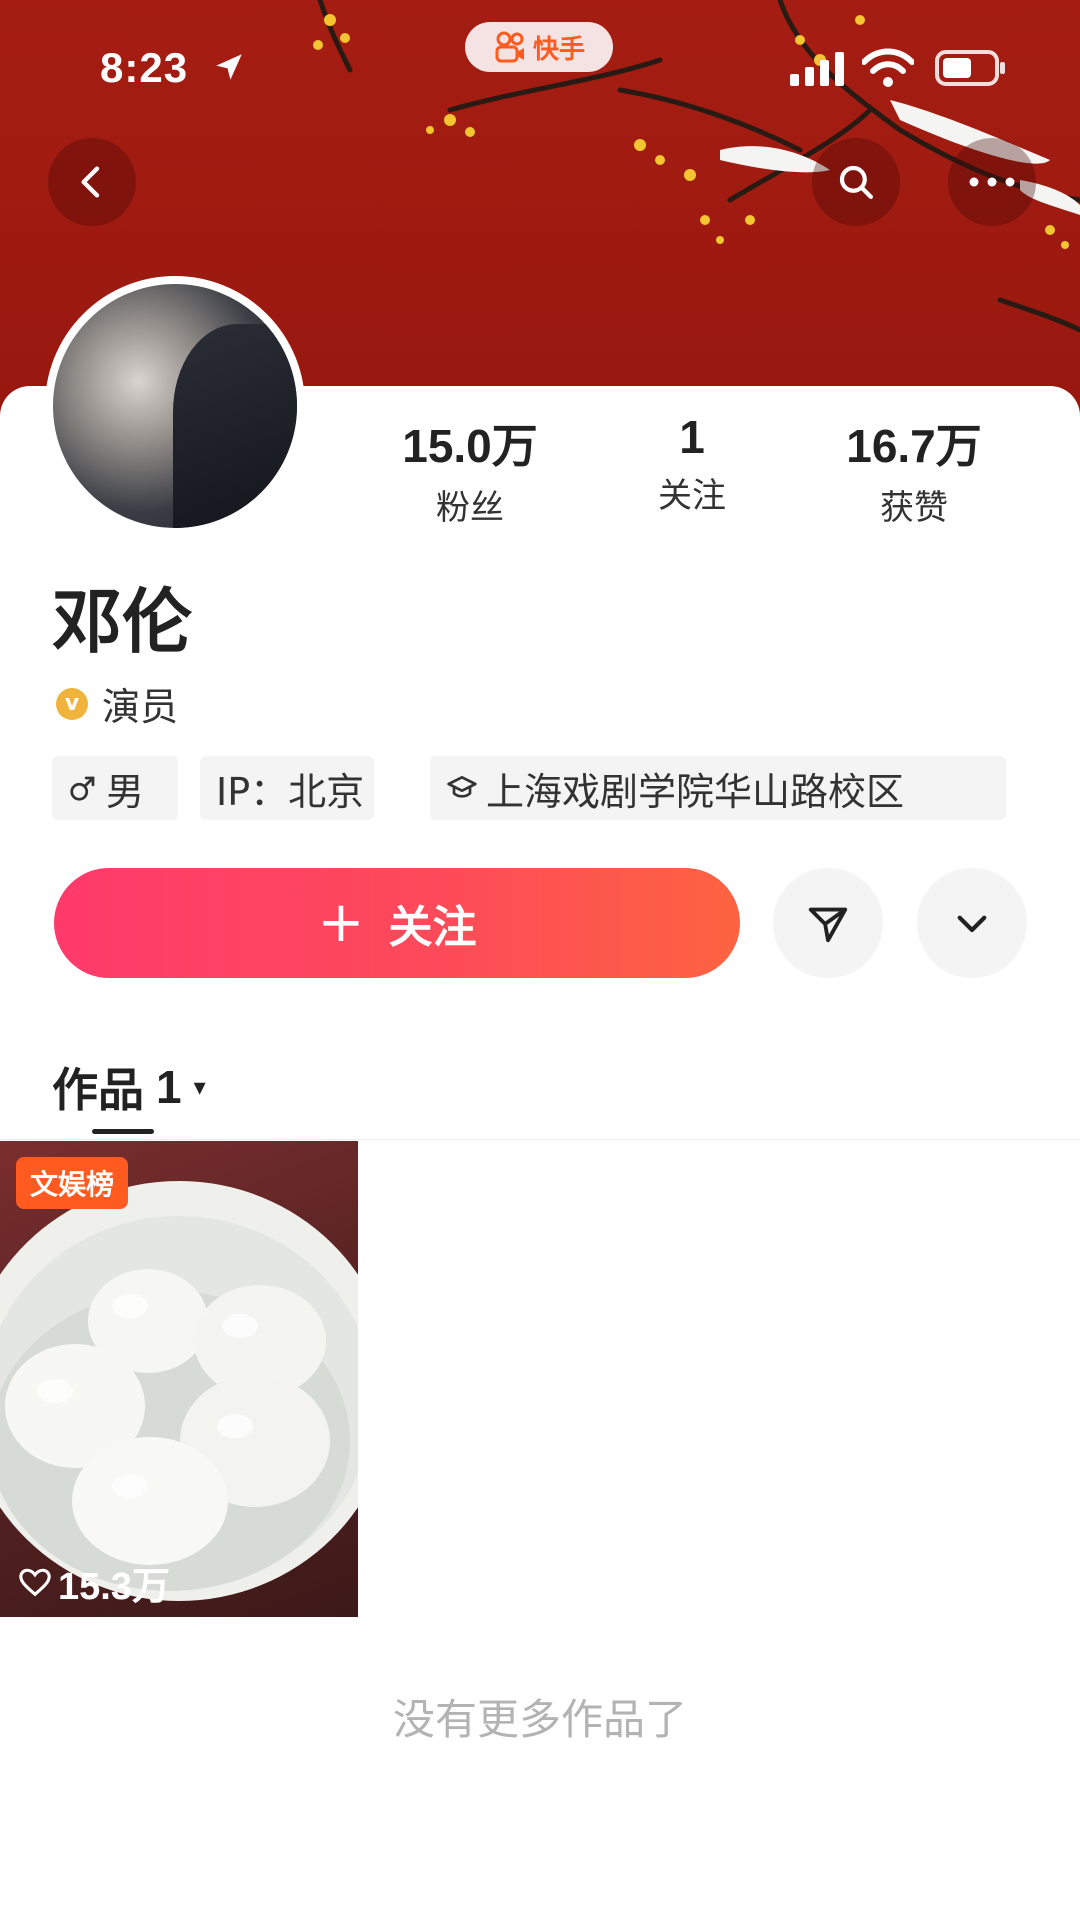 The image size is (1080, 1921). Describe the element at coordinates (470, 508) in the screenshot. I see `stat-label: 粉丝` at that location.